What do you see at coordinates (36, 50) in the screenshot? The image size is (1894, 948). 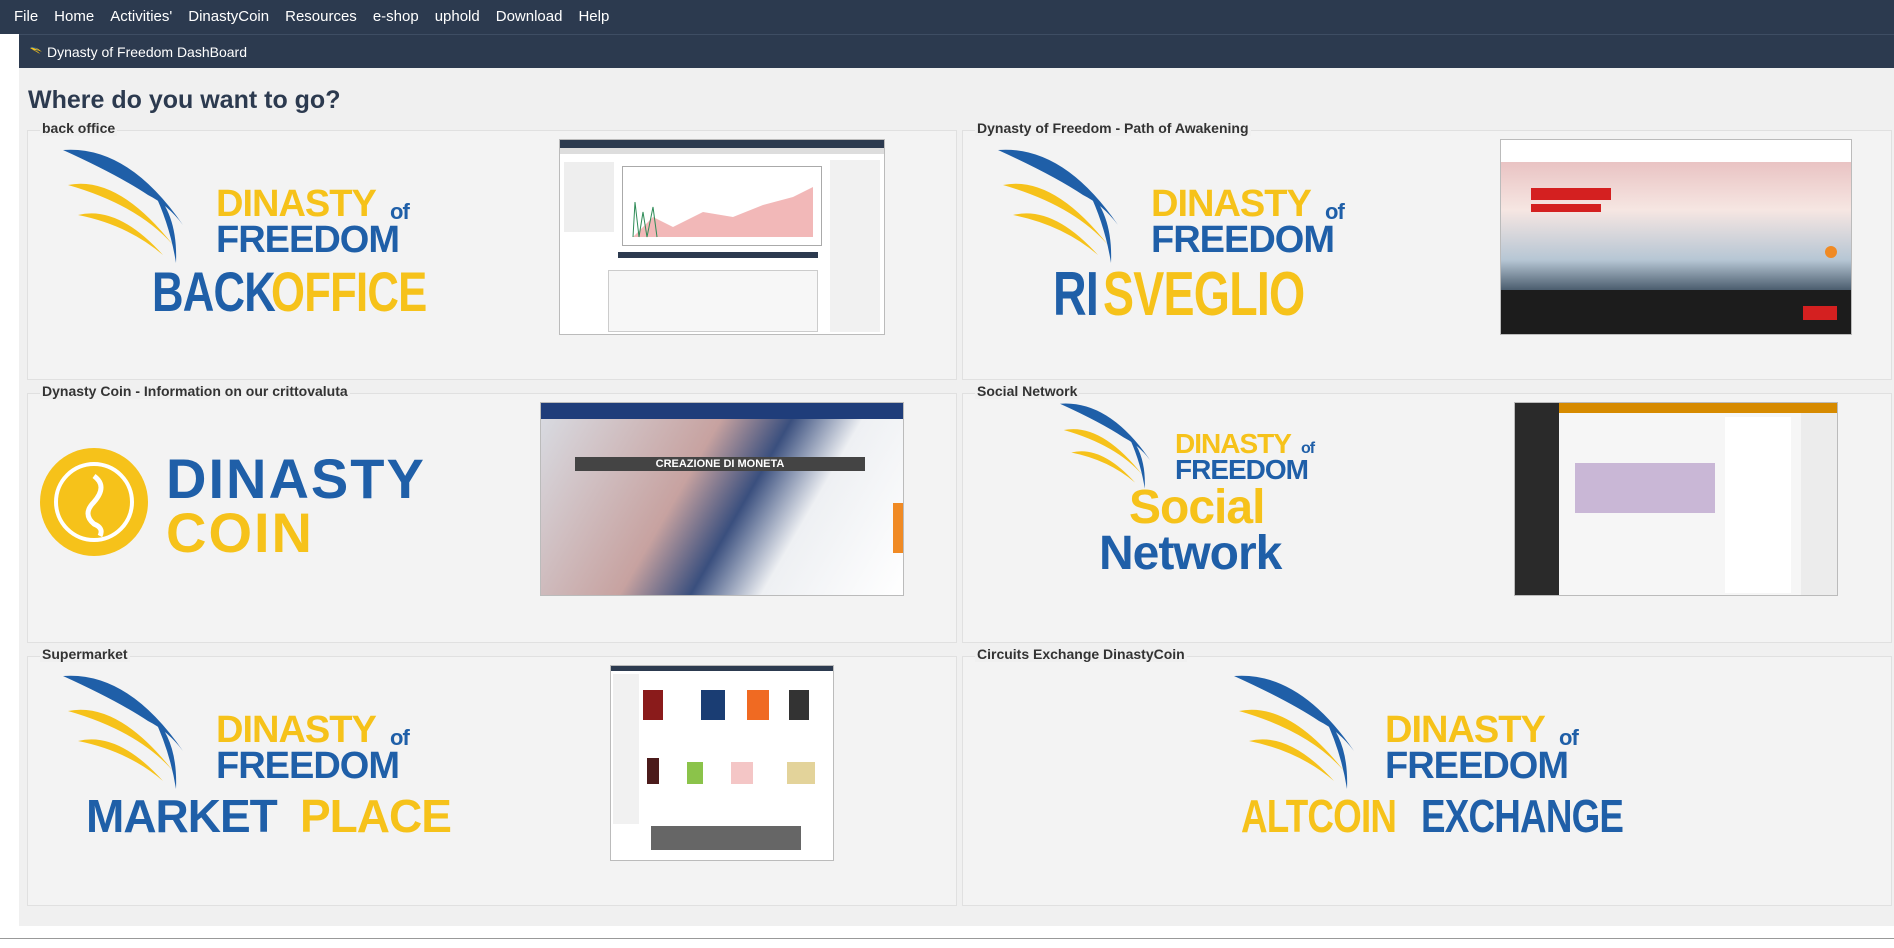 I see `app-wing-icon` at bounding box center [36, 50].